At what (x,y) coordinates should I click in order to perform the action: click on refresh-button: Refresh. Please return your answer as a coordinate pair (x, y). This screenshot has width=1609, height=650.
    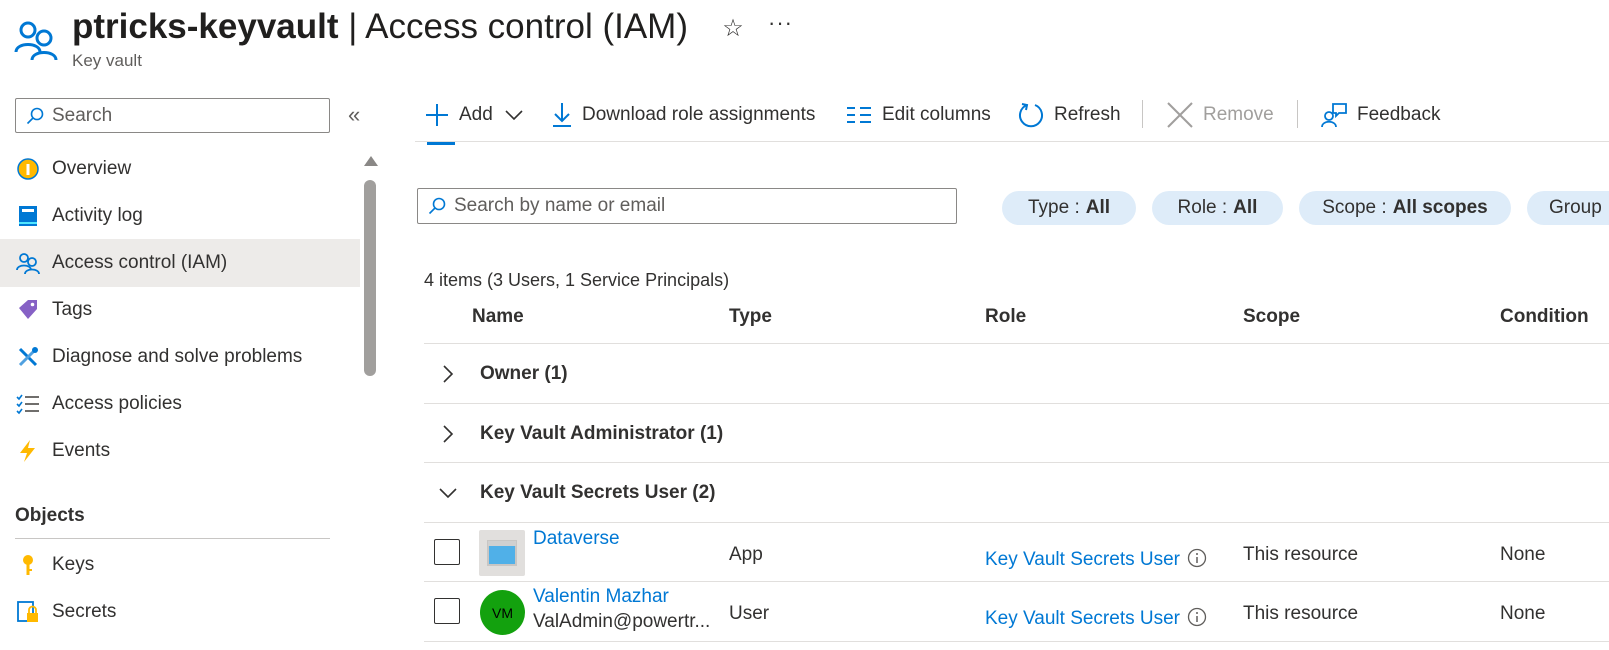
    Looking at the image, I should click on (1069, 115).